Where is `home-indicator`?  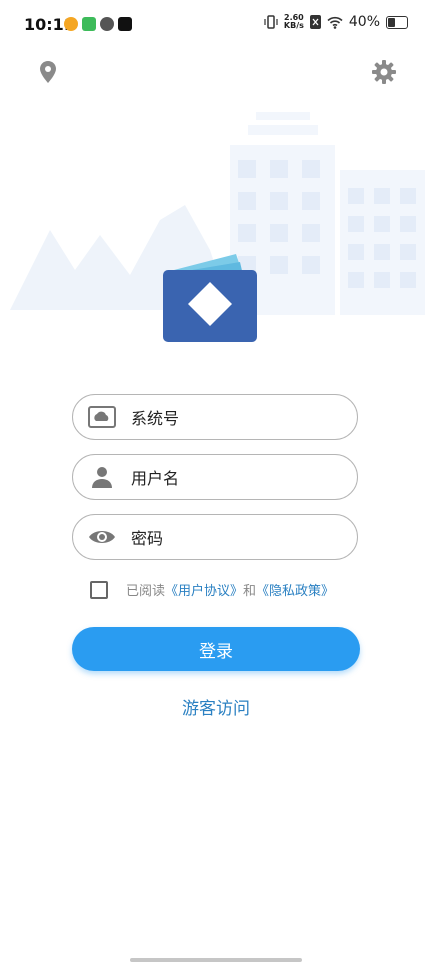 home-indicator is located at coordinates (216, 960).